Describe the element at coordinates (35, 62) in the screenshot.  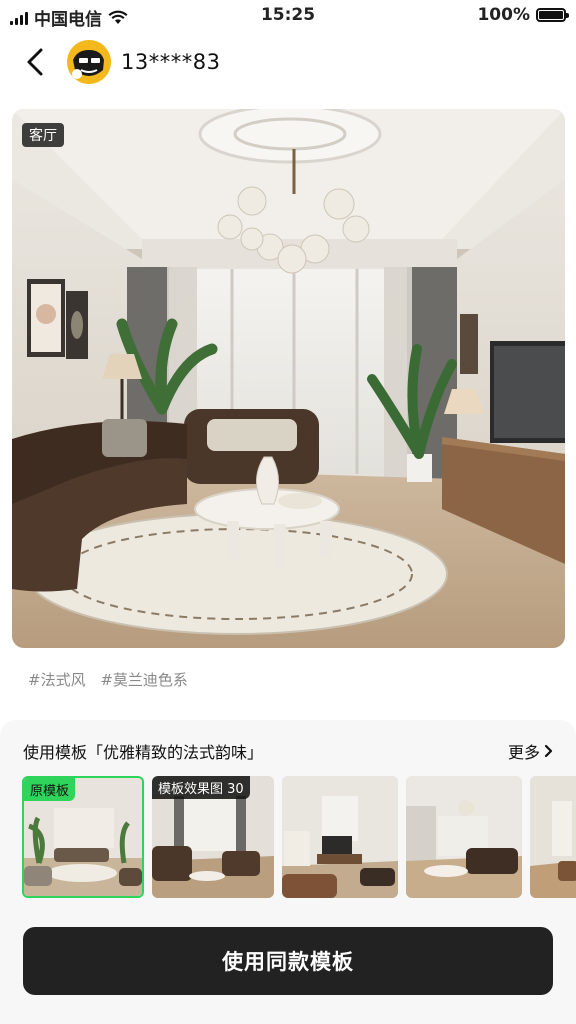
I see `chevron-left-icon` at that location.